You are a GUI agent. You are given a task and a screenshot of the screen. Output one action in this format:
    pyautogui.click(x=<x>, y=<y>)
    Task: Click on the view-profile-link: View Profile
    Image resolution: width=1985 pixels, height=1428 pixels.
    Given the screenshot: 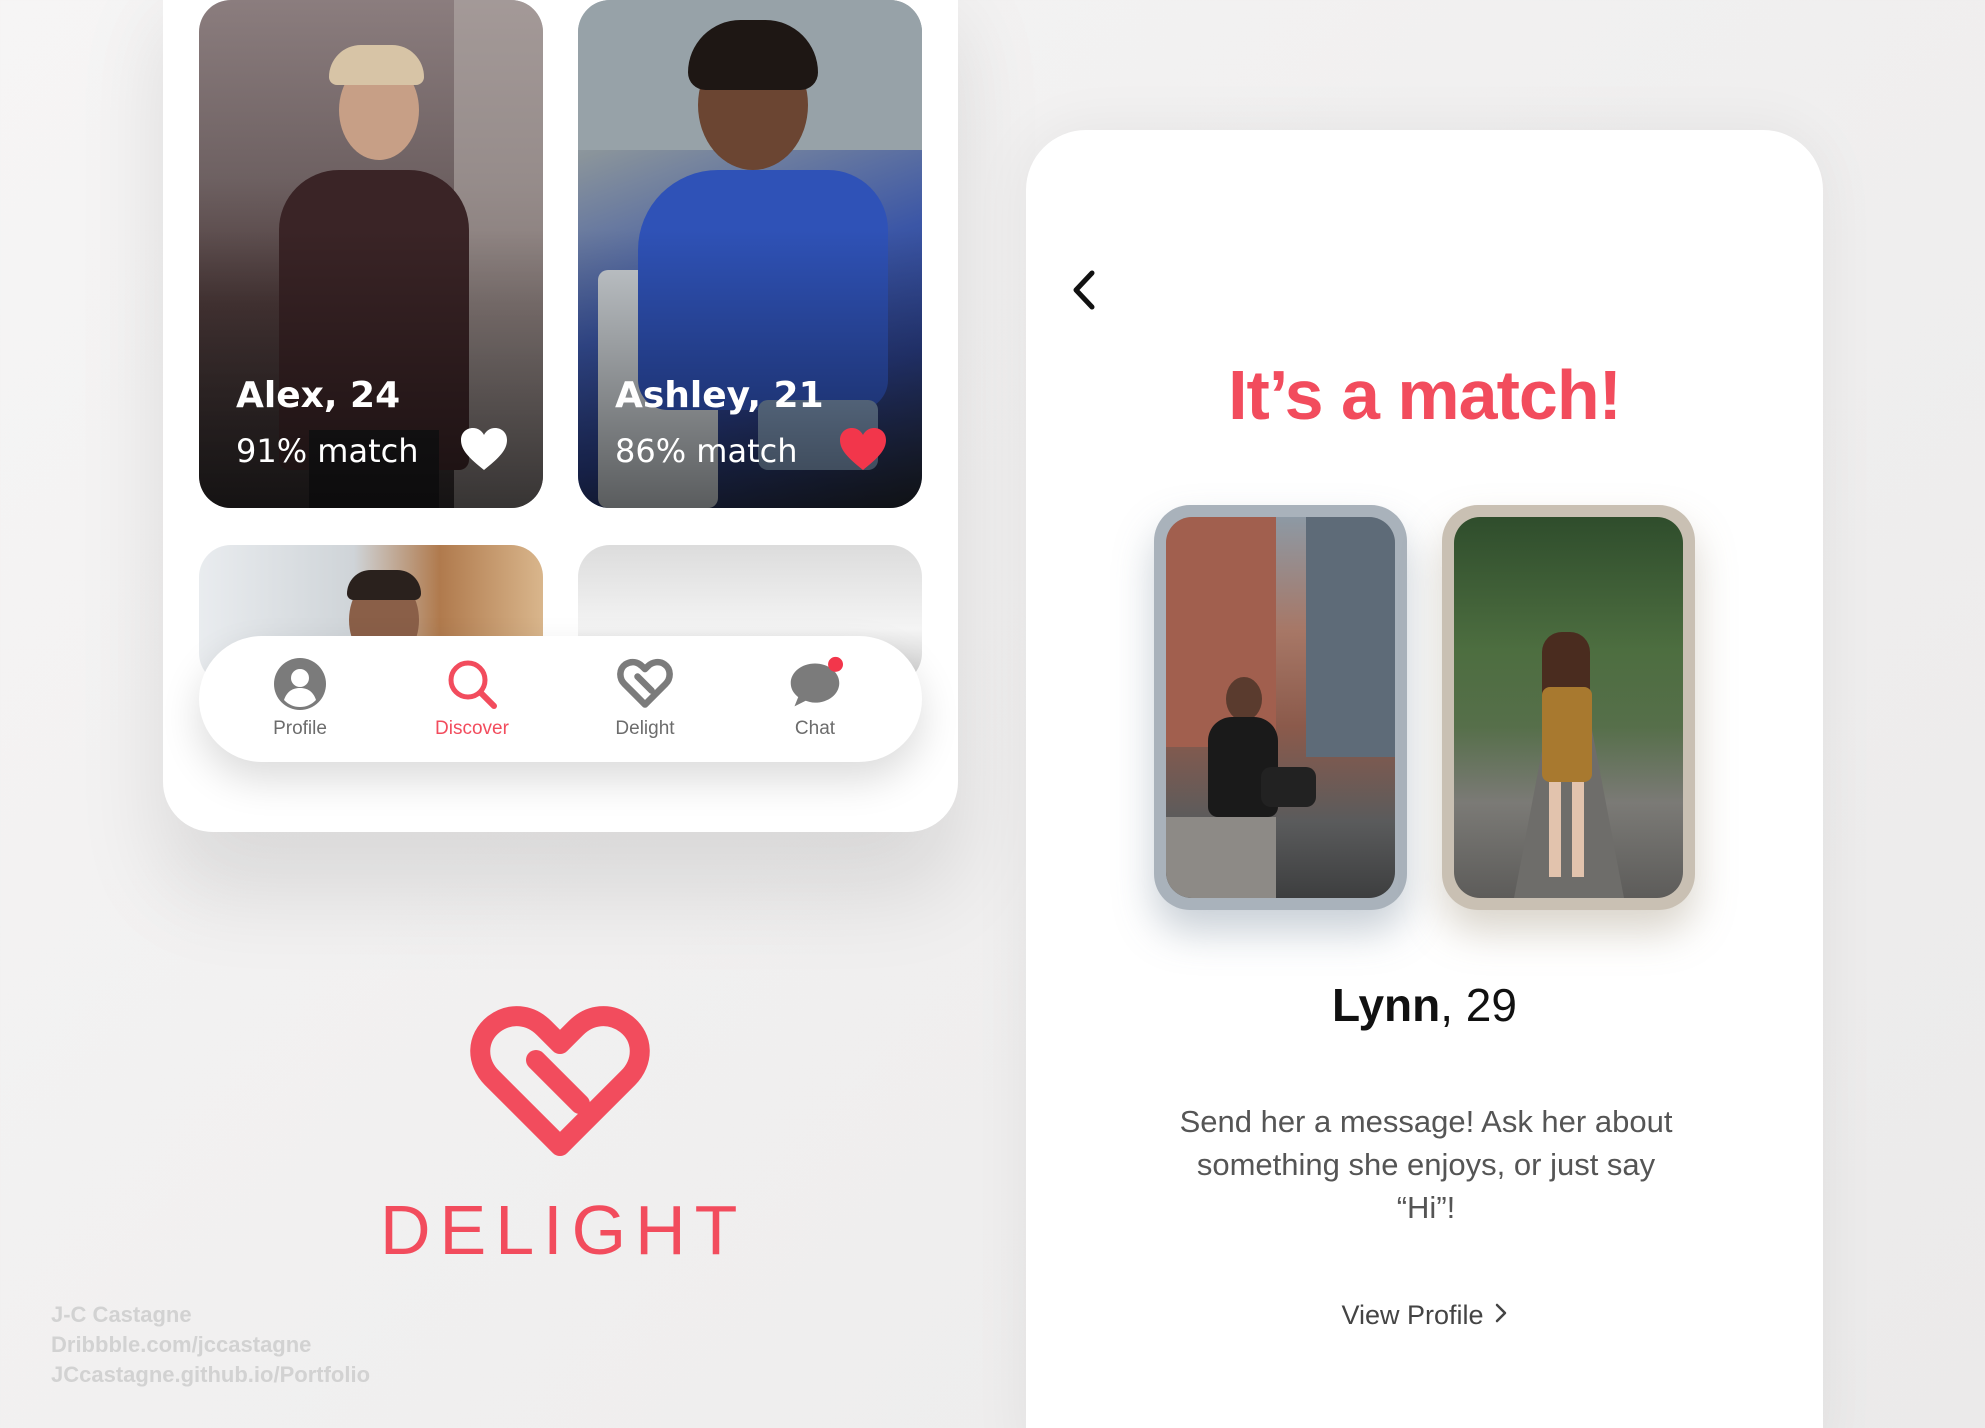 What is the action you would take?
    pyautogui.click(x=1424, y=1315)
    